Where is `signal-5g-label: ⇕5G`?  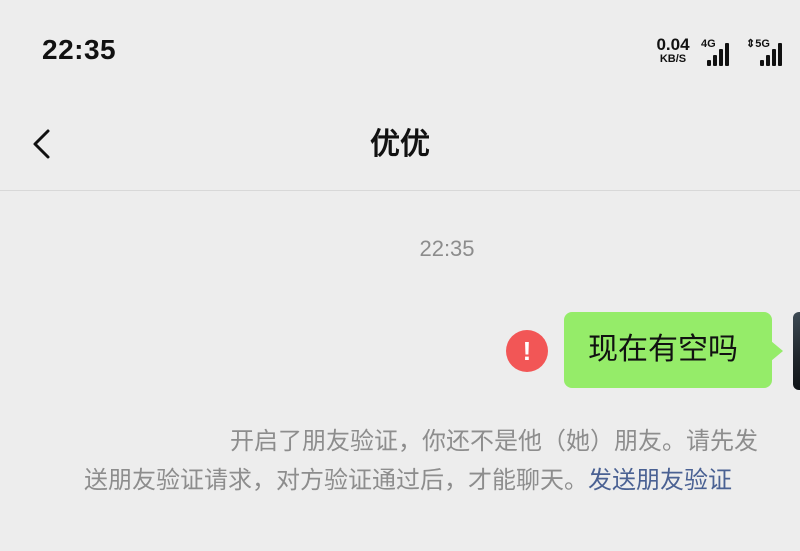 signal-5g-label: ⇕5G is located at coordinates (758, 44).